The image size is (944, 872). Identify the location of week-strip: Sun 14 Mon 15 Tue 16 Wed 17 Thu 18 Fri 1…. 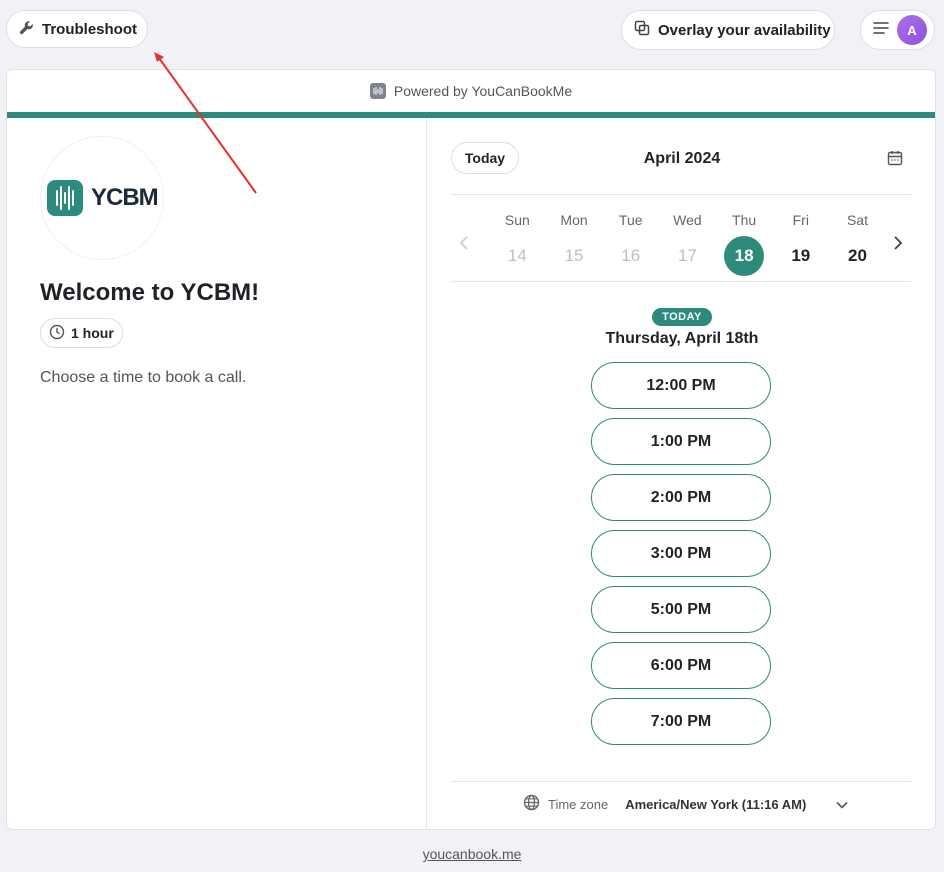
(687, 244).